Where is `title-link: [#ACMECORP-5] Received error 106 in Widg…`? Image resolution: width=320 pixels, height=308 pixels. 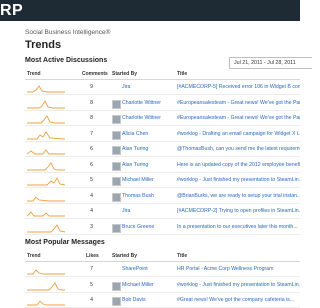
title-link: [#ACMECORP-5] Received error 106 in Widg… is located at coordinates (238, 87).